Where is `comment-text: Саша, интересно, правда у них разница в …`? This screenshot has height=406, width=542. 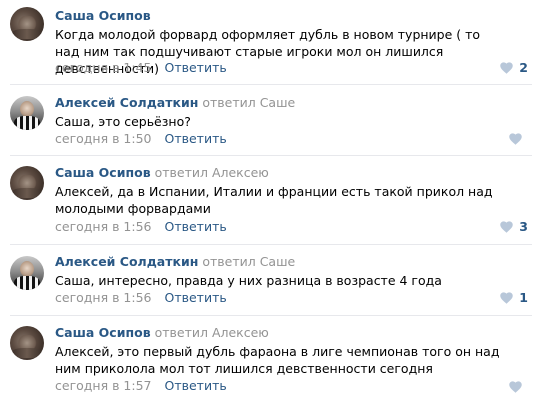
comment-text: Саша, интересно, правда у них разница в … is located at coordinates (248, 280).